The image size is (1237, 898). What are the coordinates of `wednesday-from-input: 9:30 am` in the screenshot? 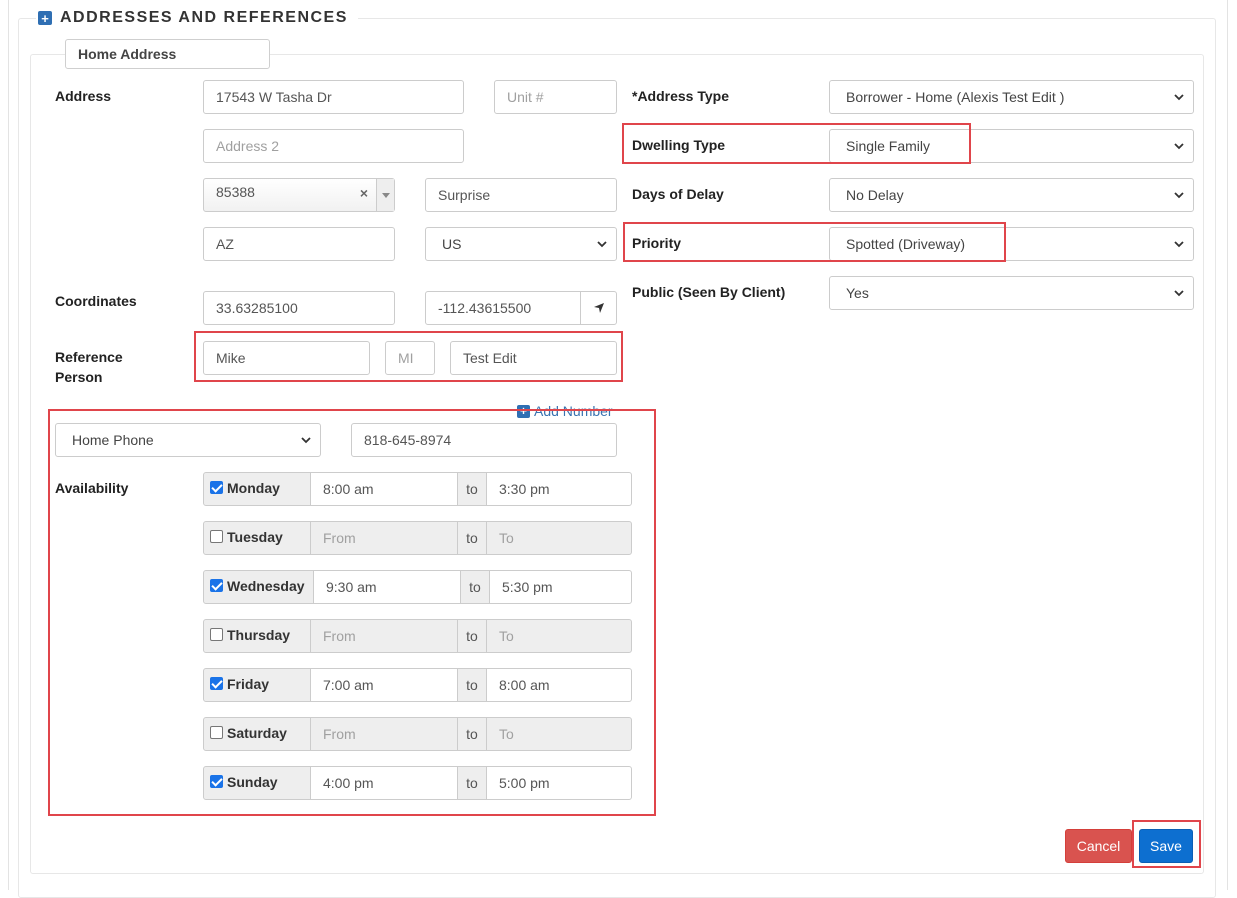 It's located at (387, 587).